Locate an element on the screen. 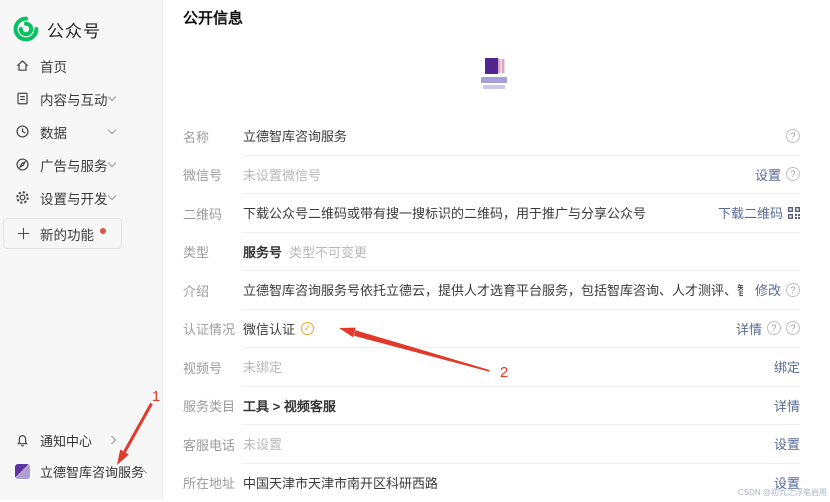 Image resolution: width=830 pixels, height=502 pixels. bell-icon is located at coordinates (22, 440).